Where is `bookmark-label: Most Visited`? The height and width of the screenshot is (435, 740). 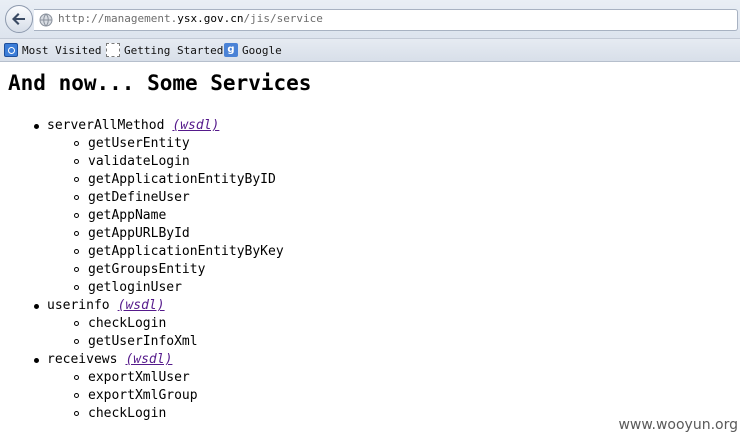 bookmark-label: Most Visited is located at coordinates (62, 50).